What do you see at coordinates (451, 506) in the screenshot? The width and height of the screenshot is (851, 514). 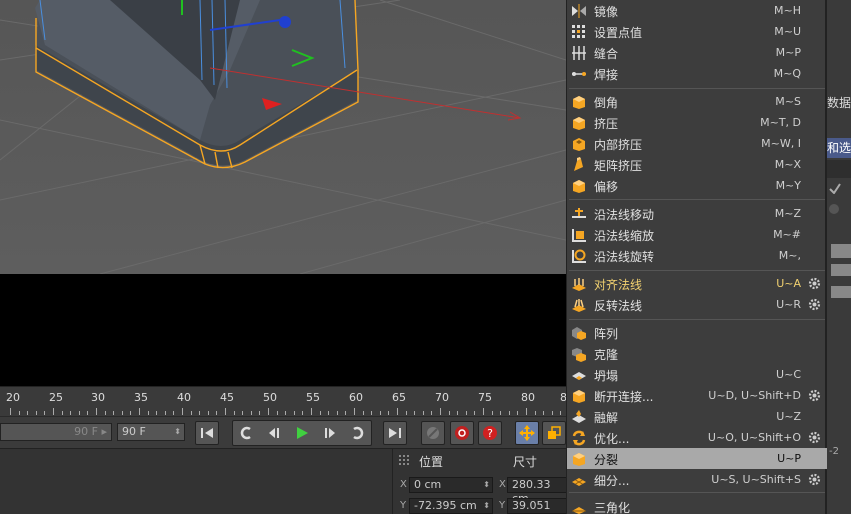 I see `position-y-field: -72.395 cm ⬍` at bounding box center [451, 506].